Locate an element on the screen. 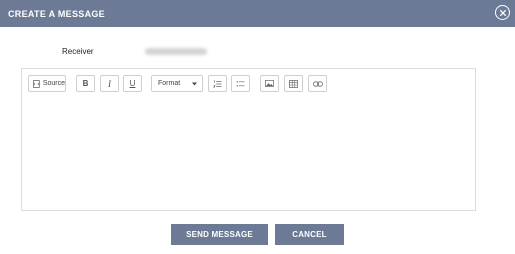  send-message-button: SEND MESSAGE is located at coordinates (219, 234).